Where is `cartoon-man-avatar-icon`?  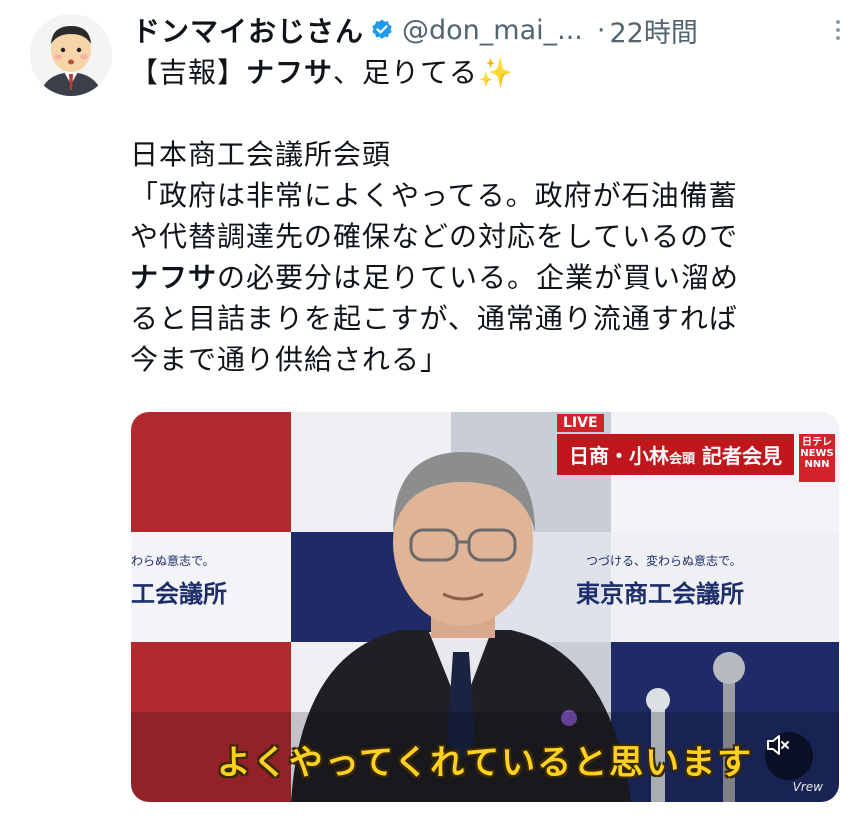
cartoon-man-avatar-icon is located at coordinates (71, 55).